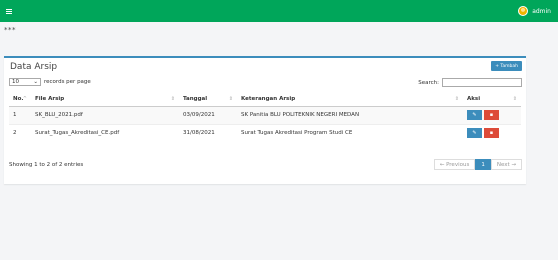 The image size is (558, 260). Describe the element at coordinates (350, 132) in the screenshot. I see `cell-keterangan: Surat Tugas Akreditasi Program Studi CE` at that location.